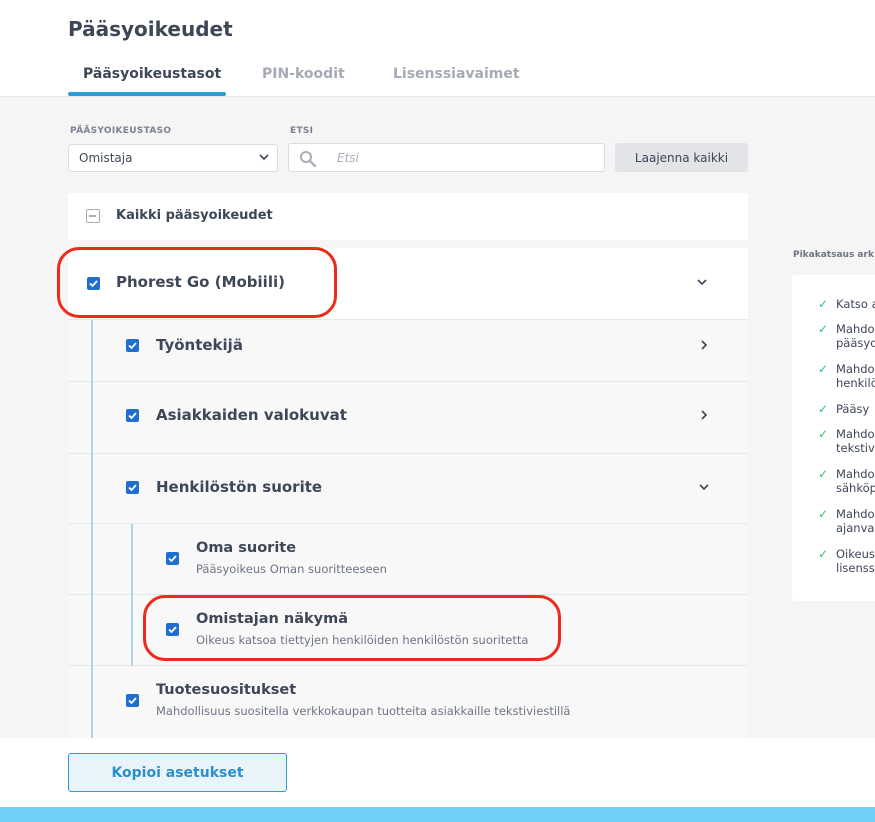 Image resolution: width=875 pixels, height=822 pixels. What do you see at coordinates (456, 74) in the screenshot?
I see `tab-license-keys: Lisenssiavaimet` at bounding box center [456, 74].